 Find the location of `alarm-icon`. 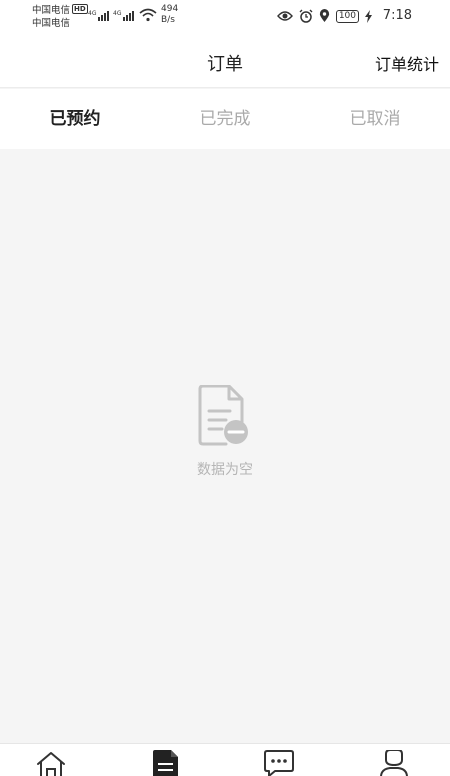

alarm-icon is located at coordinates (306, 16).